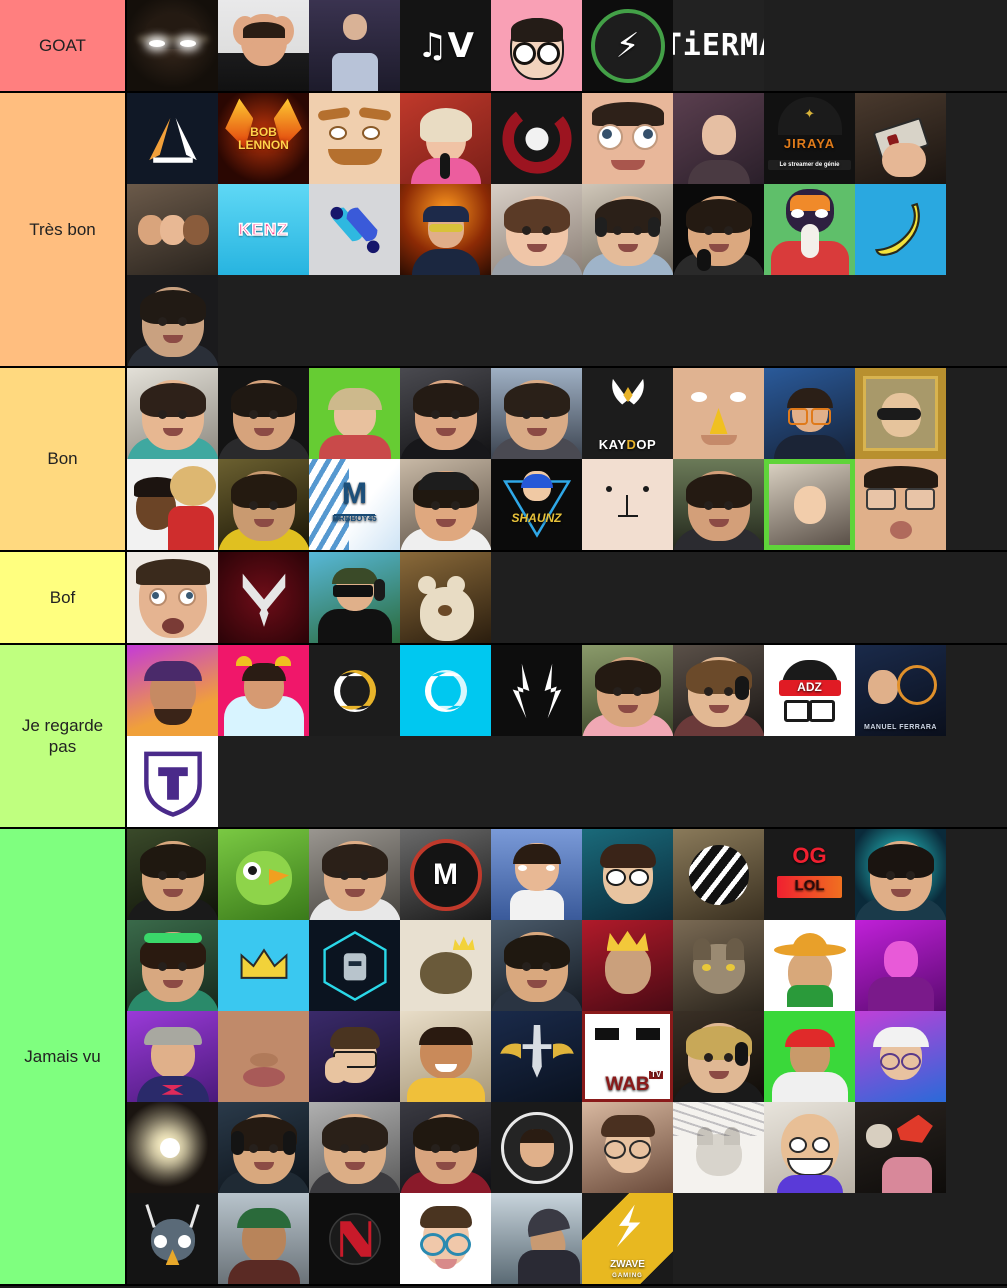 The width and height of the screenshot is (1007, 1288). What do you see at coordinates (627, 504) in the screenshot?
I see `tier-item-minimal-line-face-drawing` at bounding box center [627, 504].